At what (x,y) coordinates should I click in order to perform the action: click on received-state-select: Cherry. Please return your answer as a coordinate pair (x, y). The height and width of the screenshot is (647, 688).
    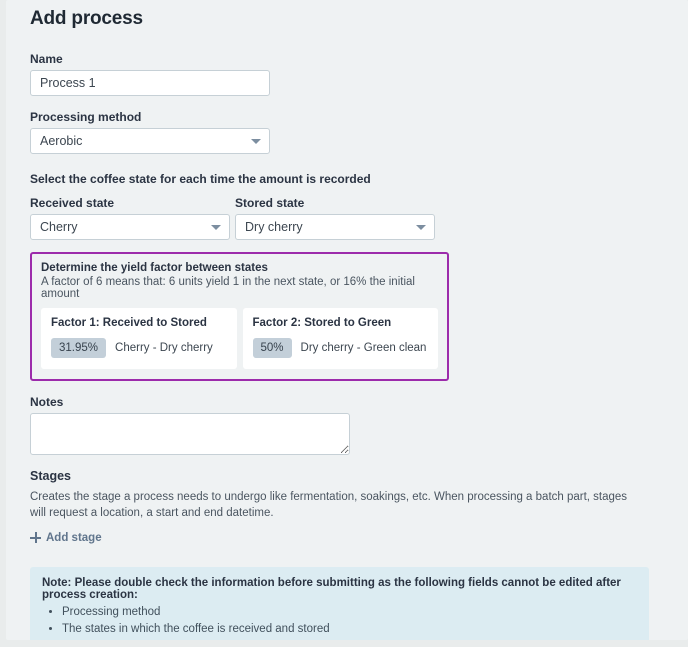
    Looking at the image, I should click on (130, 227).